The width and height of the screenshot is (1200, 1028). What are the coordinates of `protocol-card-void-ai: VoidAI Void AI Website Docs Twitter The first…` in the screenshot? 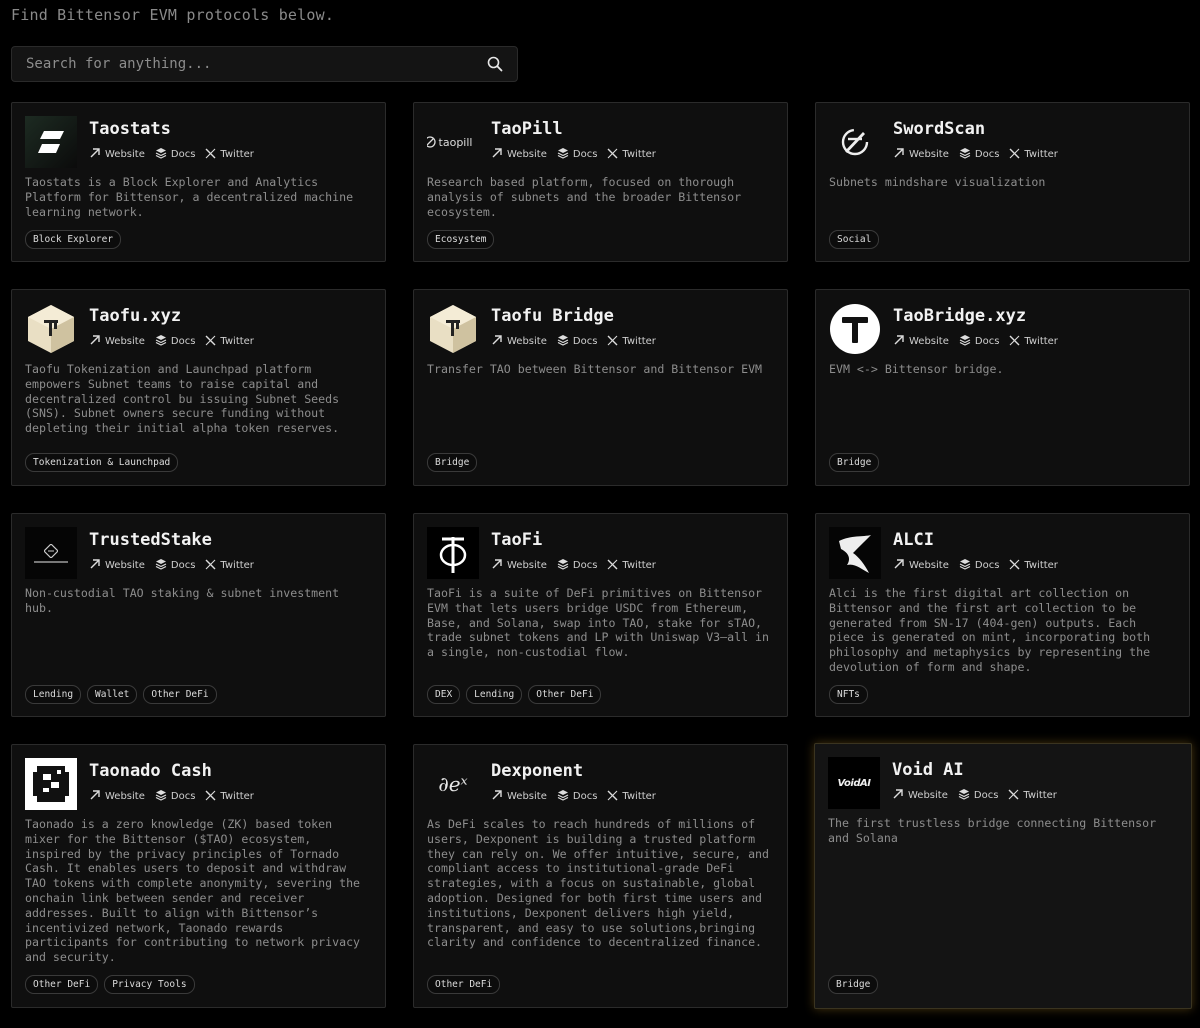 It's located at (1003, 876).